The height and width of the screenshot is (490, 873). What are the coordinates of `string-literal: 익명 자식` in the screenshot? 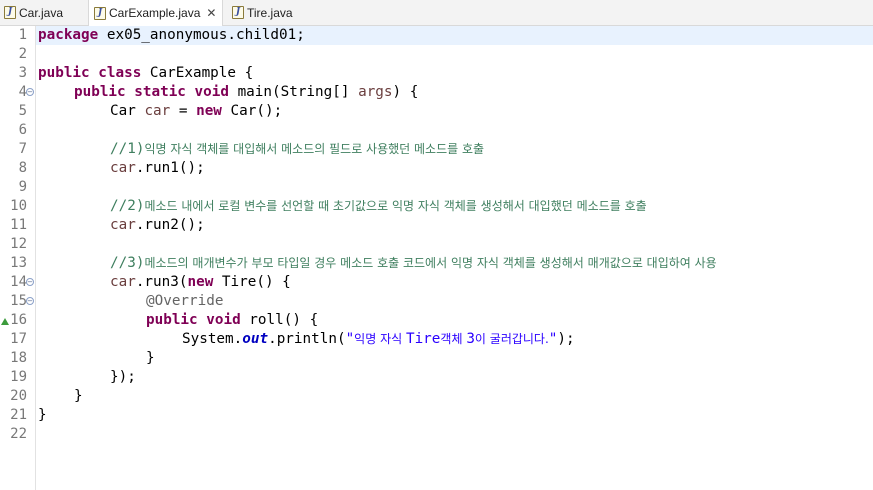 It's located at (380, 339).